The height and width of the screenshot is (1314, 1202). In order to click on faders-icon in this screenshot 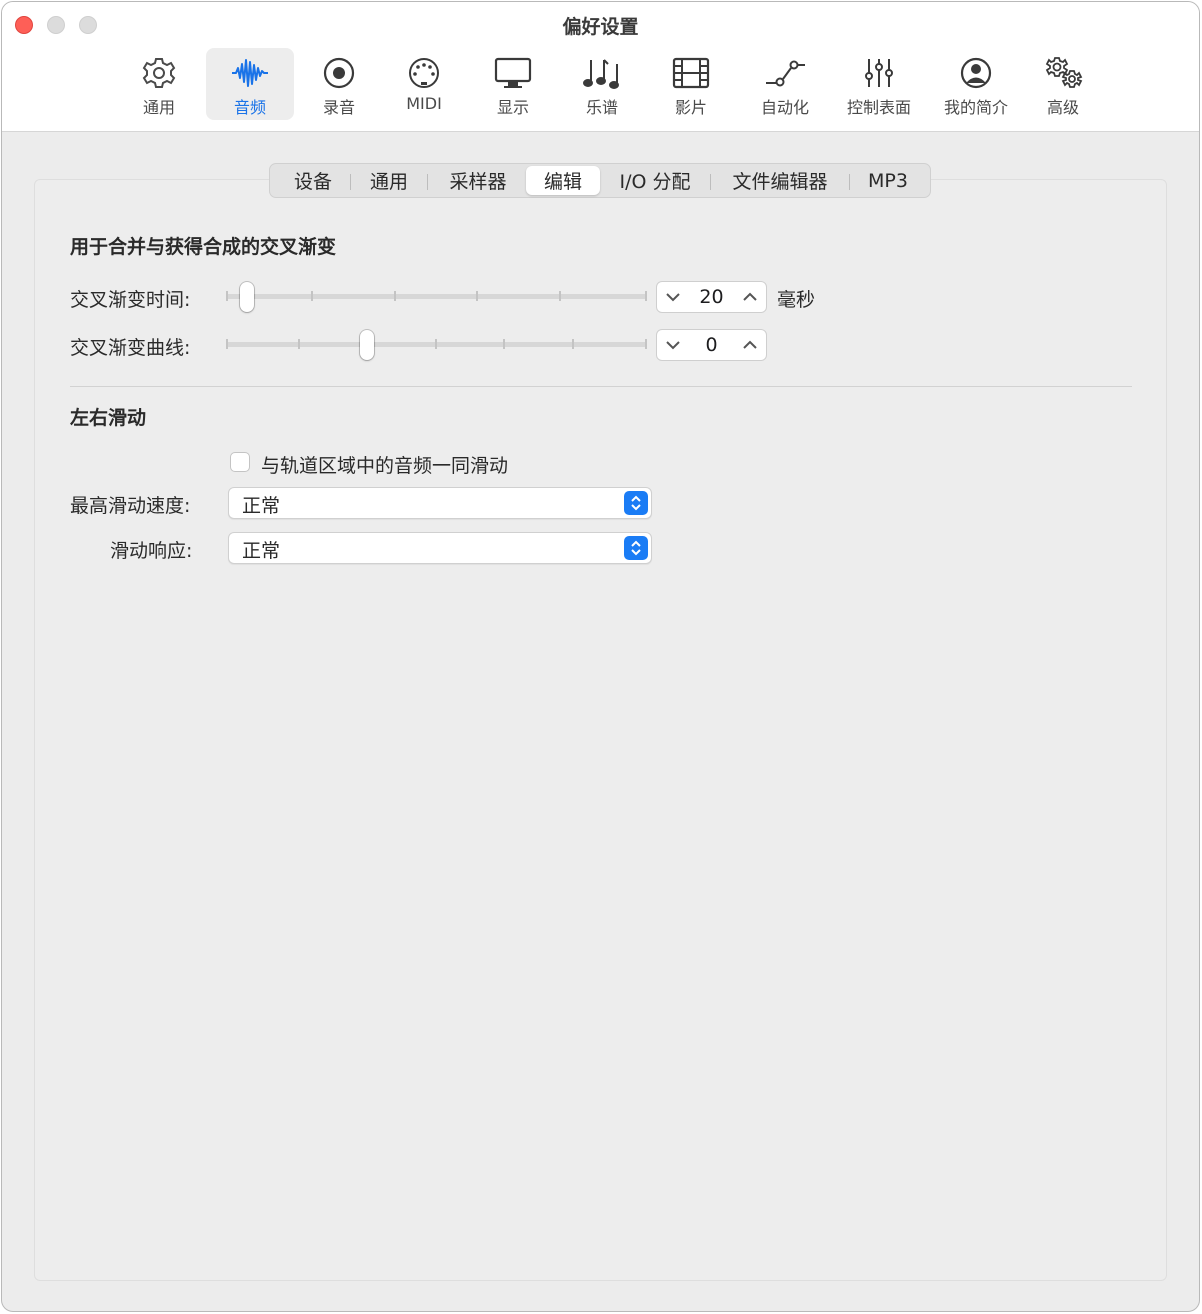, I will do `click(879, 73)`.